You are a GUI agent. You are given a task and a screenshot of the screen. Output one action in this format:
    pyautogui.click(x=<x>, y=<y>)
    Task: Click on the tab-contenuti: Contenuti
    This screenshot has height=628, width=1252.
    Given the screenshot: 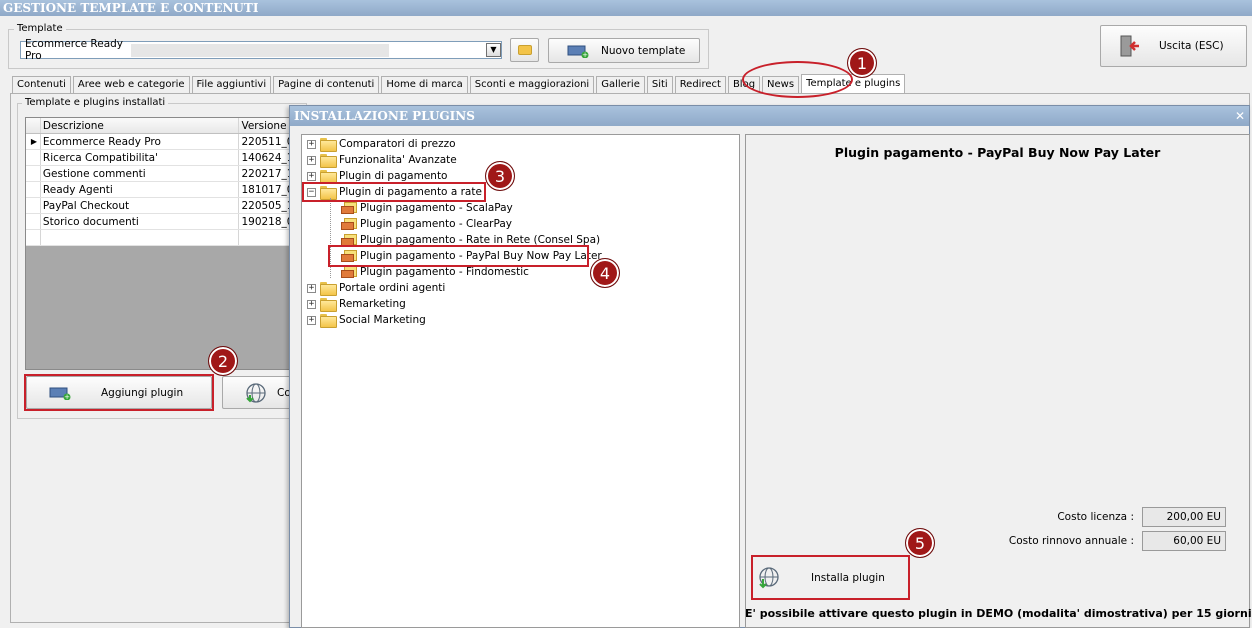 What is the action you would take?
    pyautogui.click(x=41, y=84)
    